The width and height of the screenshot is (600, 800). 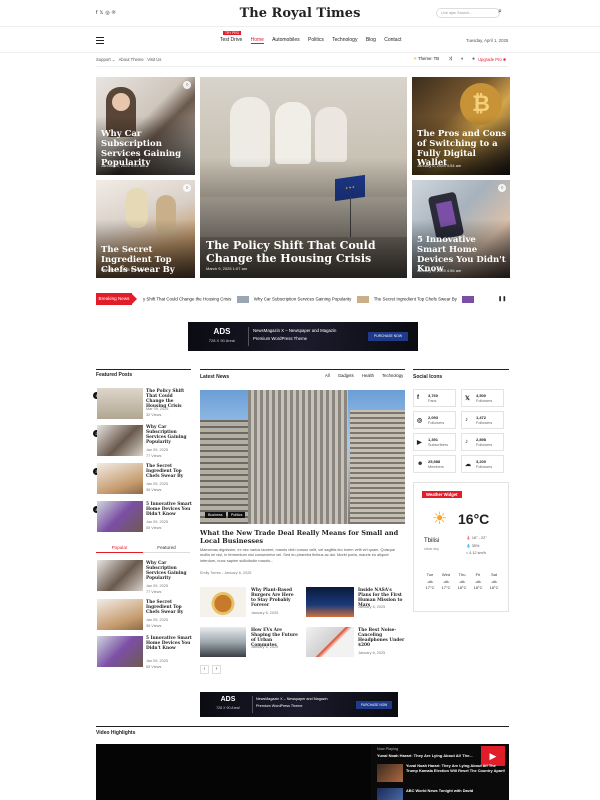 What do you see at coordinates (482, 442) in the screenshot?
I see `social-tiktok-2: ♪ 2,898 Followers` at bounding box center [482, 442].